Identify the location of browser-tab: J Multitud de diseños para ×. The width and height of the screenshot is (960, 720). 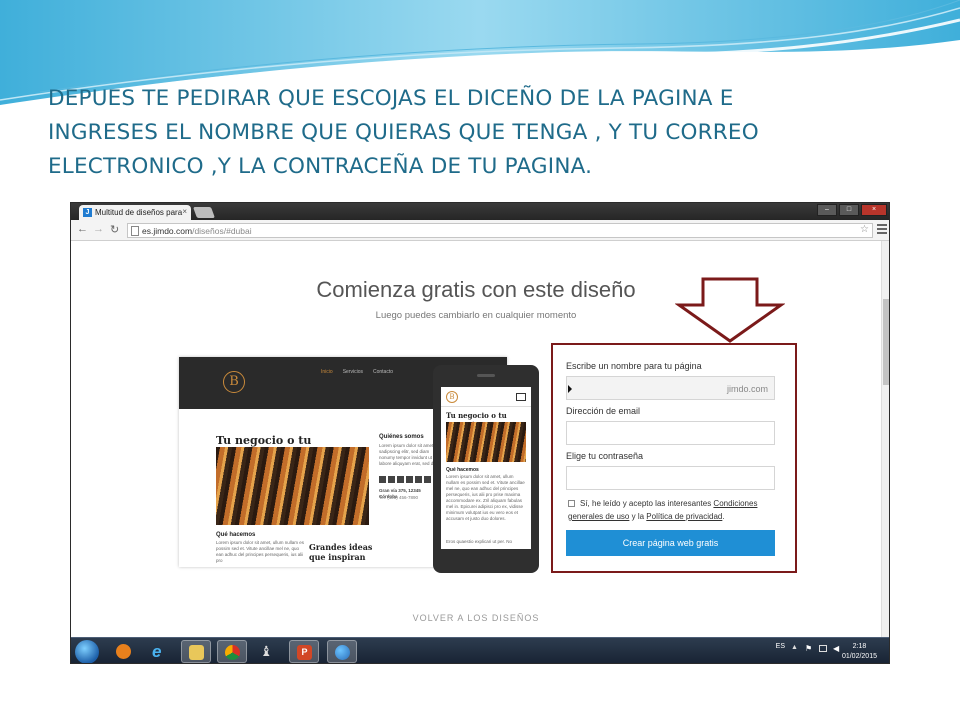
(135, 212).